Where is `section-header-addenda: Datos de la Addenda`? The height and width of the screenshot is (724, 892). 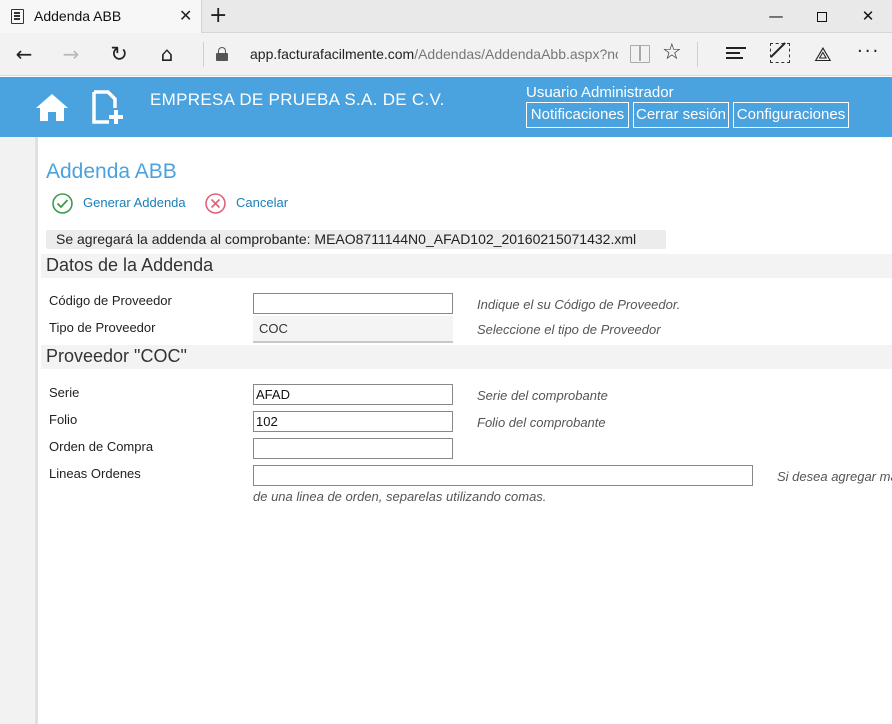 section-header-addenda: Datos de la Addenda is located at coordinates (466, 266).